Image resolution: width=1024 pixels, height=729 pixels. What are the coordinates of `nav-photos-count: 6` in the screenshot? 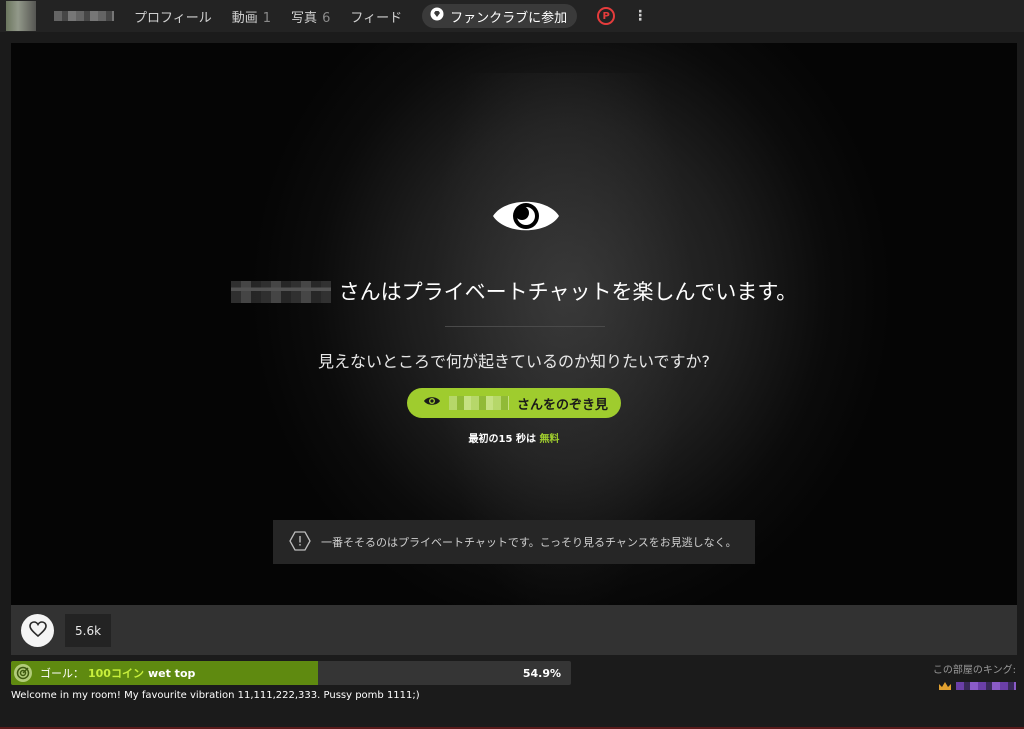 It's located at (326, 18).